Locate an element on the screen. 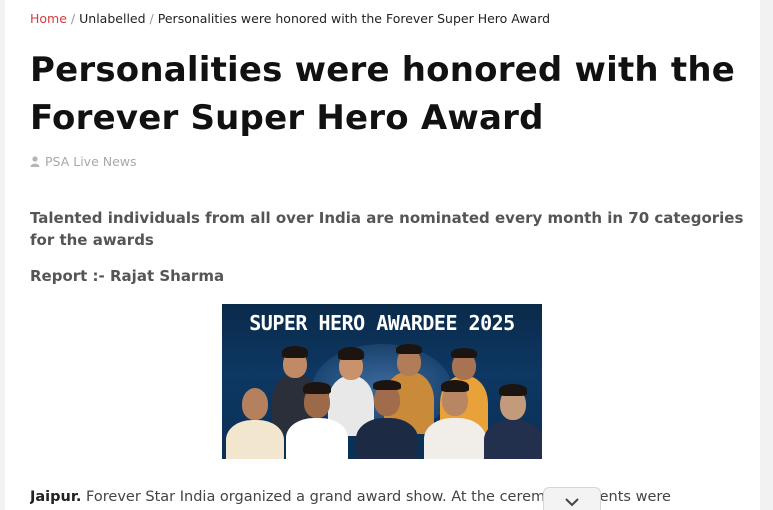 The width and height of the screenshot is (773, 510). article-author: PSA Live News is located at coordinates (83, 161).